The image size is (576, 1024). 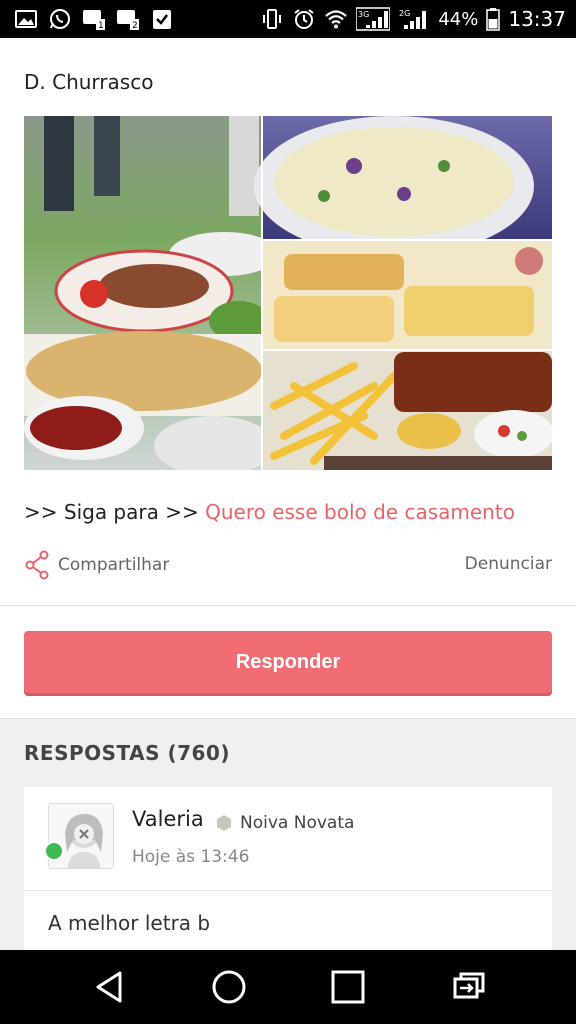 I want to click on back-triangle-icon, so click(x=108, y=987).